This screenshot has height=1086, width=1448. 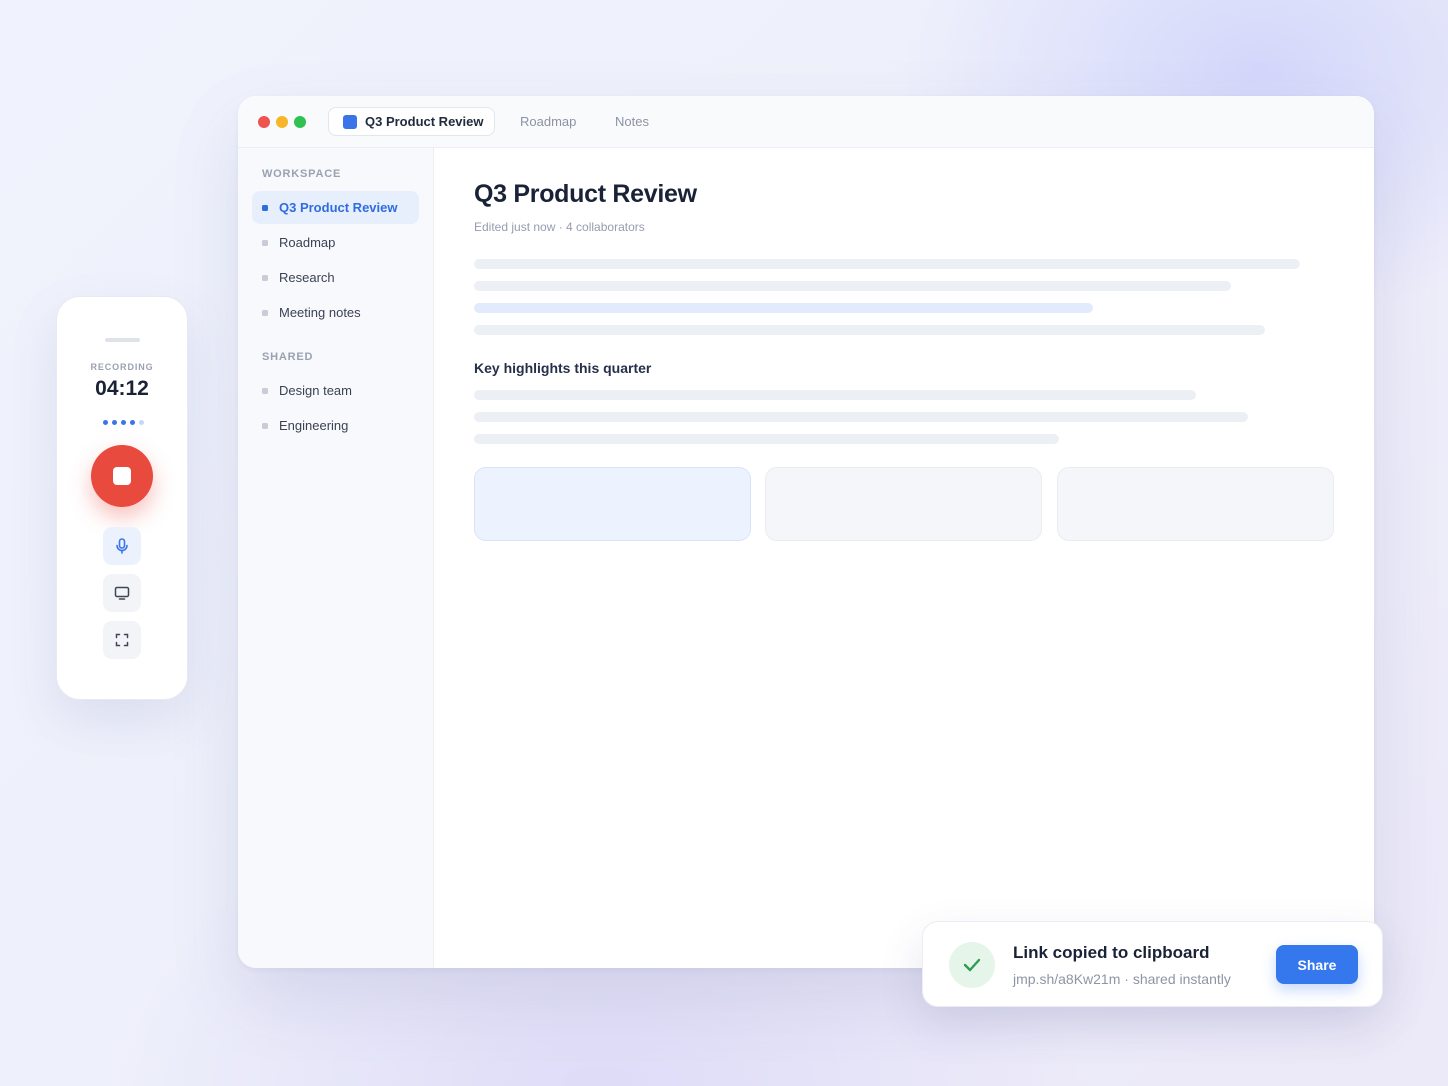 I want to click on sidebar-item-label: Research, so click(x=307, y=277).